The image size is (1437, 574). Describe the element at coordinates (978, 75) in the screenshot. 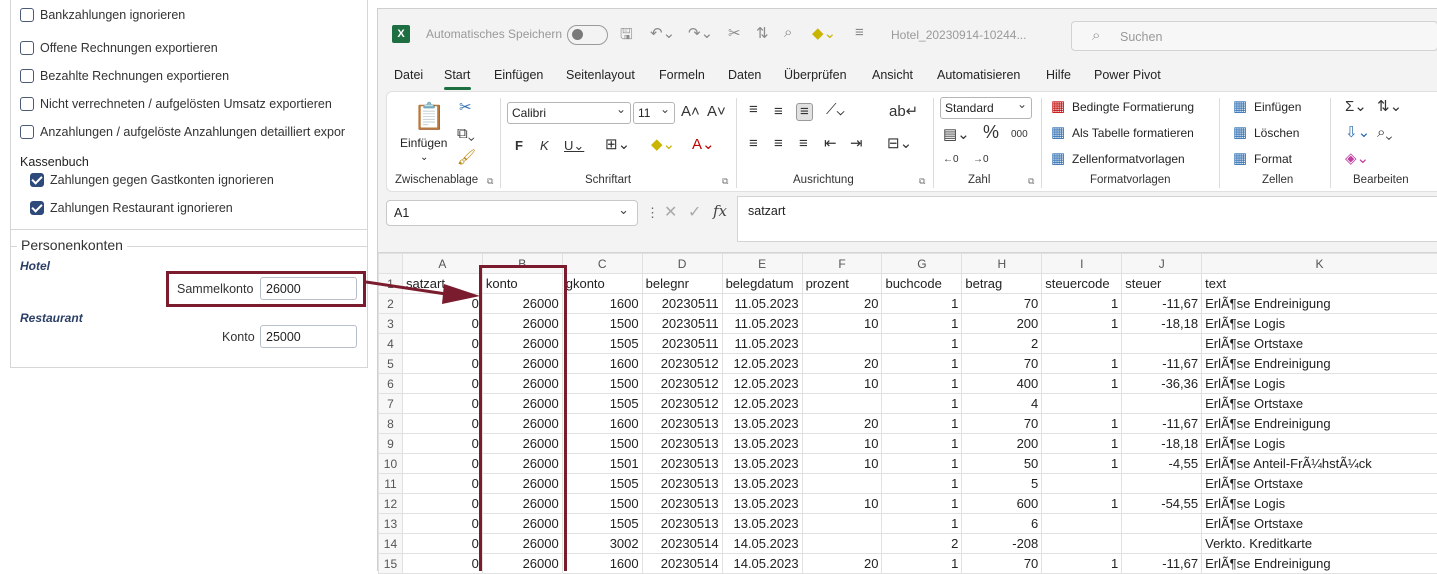

I see `tab-automatisieren: Automatisieren` at that location.